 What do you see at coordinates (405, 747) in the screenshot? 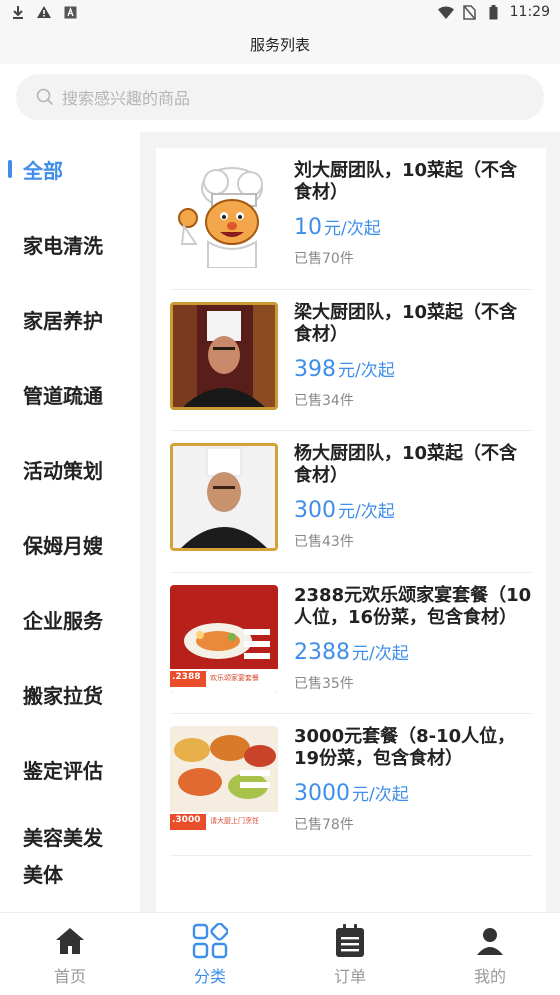
I see `product-title: 3000元套餐（8-10人位，19份菜，包含食材）` at bounding box center [405, 747].